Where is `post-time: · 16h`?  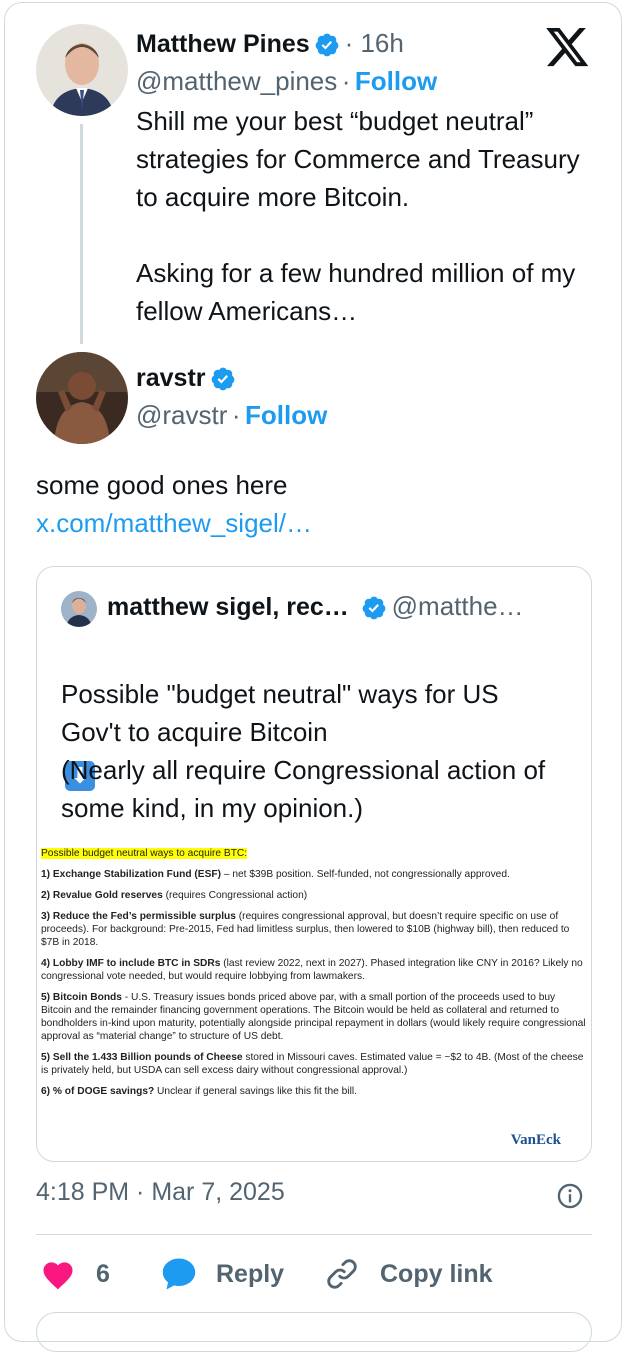
post-time: · 16h is located at coordinates (374, 43).